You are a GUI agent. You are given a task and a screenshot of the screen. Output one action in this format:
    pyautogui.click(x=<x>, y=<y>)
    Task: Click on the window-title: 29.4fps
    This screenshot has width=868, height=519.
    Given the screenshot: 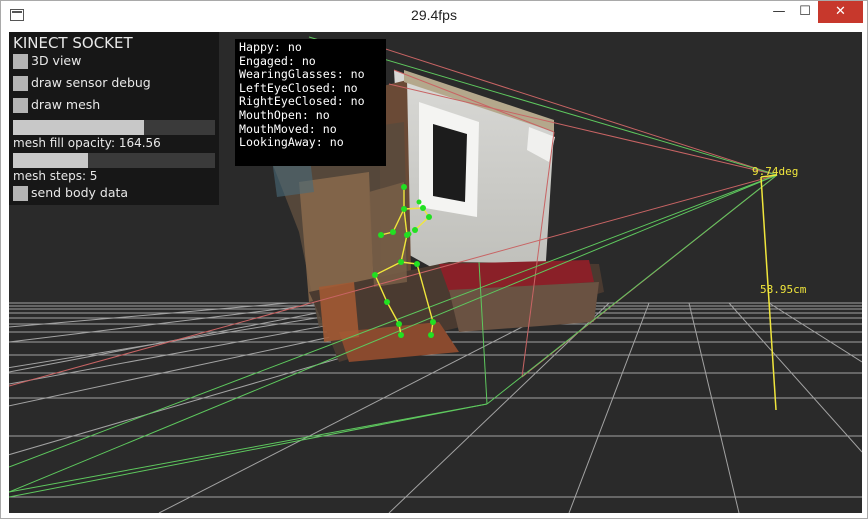 What is the action you would take?
    pyautogui.click(x=434, y=15)
    